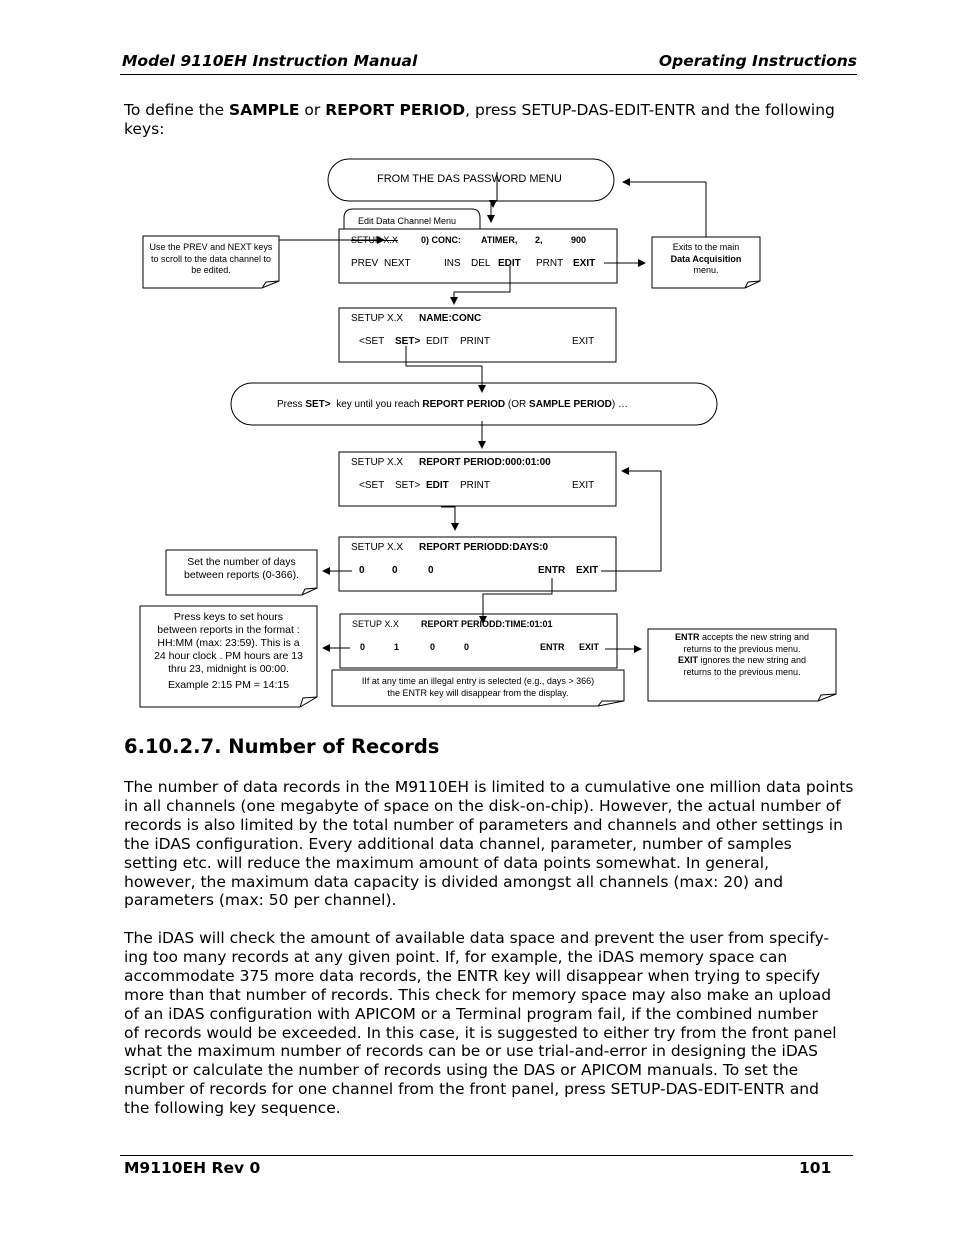  Describe the element at coordinates (539, 240) in the screenshot. I see `screen1-count: 2,` at that location.